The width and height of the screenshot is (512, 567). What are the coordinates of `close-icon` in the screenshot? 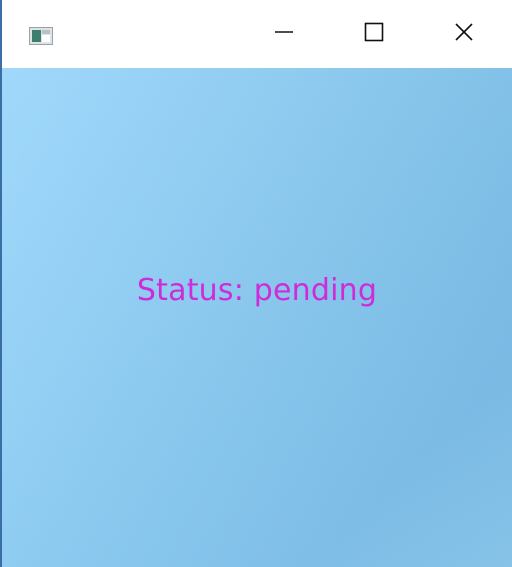 It's located at (464, 34).